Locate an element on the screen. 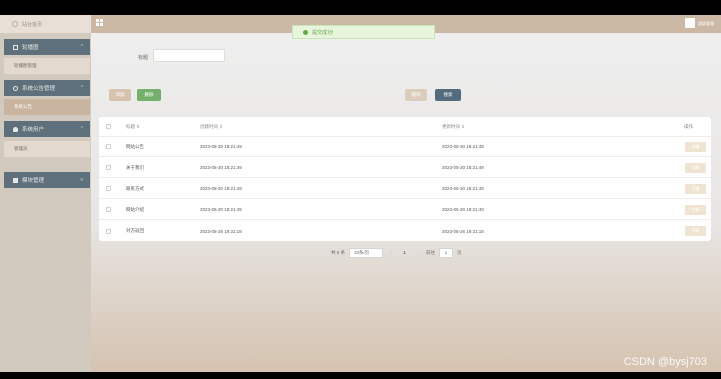  pagination-total: 共 5 条 is located at coordinates (338, 252).